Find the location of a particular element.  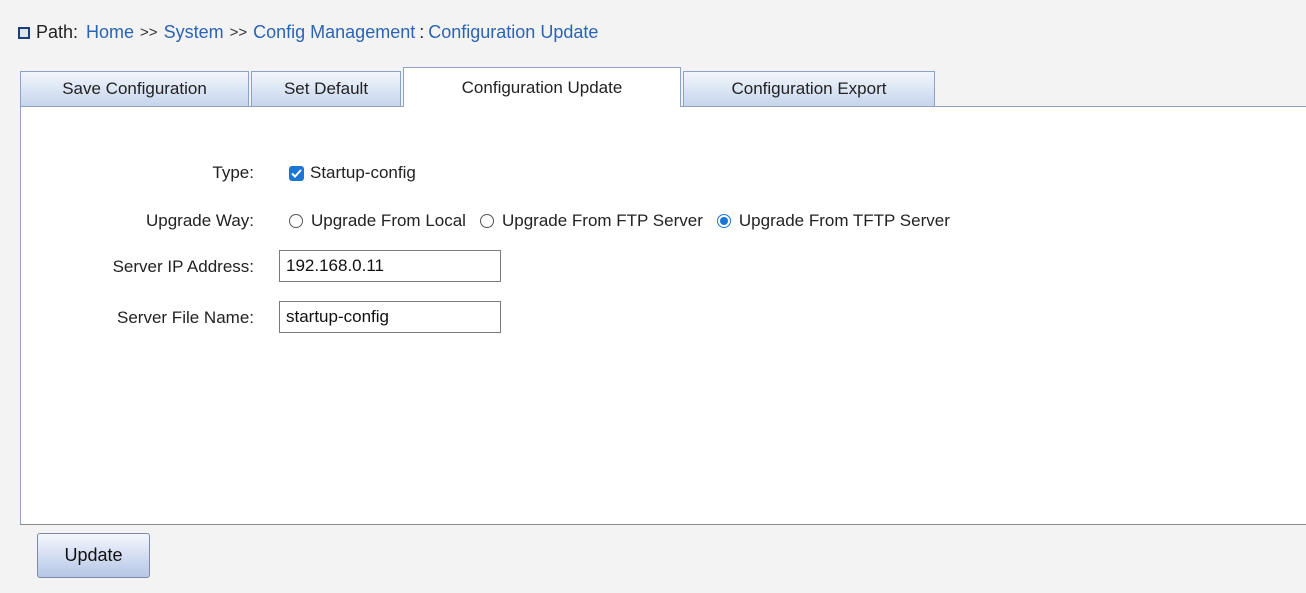

server-ip-label: Server IP Address: is located at coordinates (183, 266).